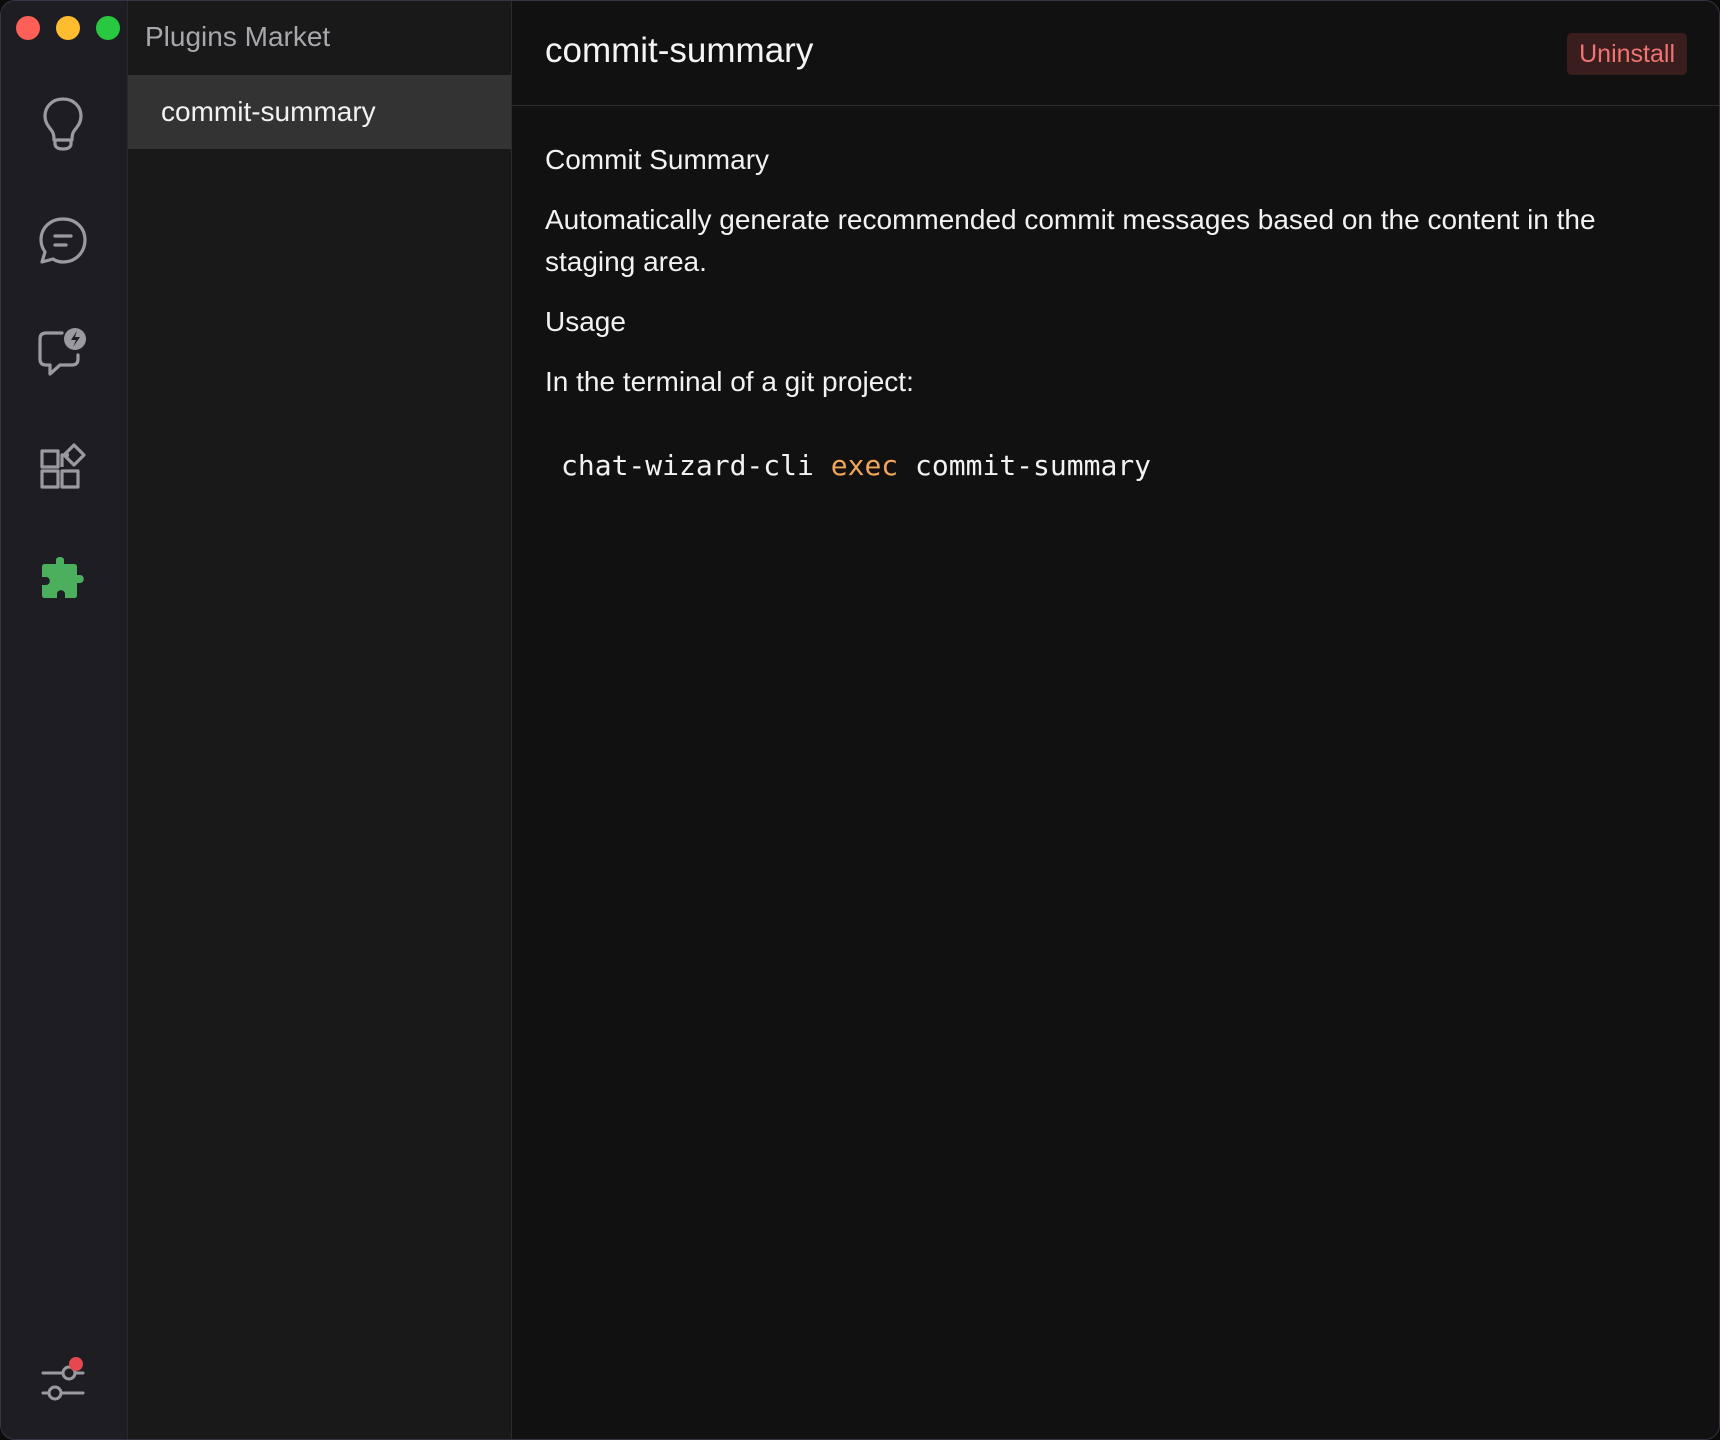 This screenshot has height=1440, width=1720. What do you see at coordinates (585, 321) in the screenshot?
I see `usage-heading: Usage` at bounding box center [585, 321].